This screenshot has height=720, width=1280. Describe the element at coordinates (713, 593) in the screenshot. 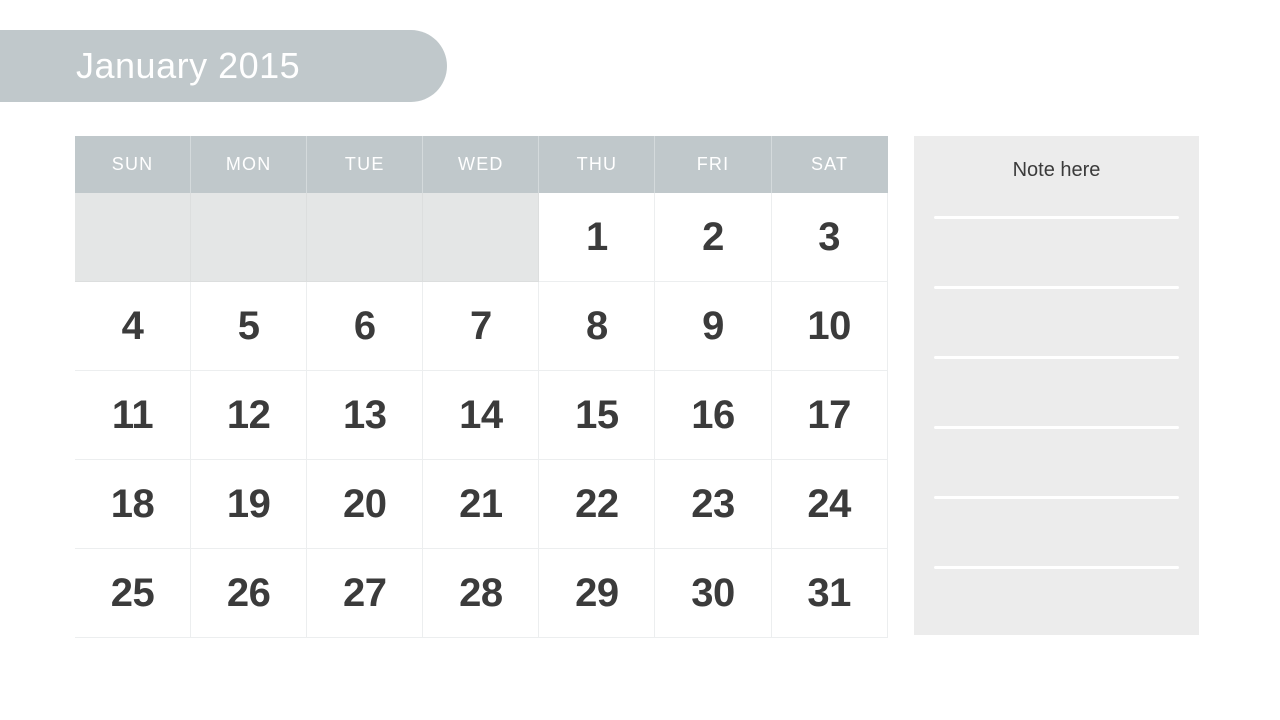

I see `calendar-day-cell: 30` at that location.